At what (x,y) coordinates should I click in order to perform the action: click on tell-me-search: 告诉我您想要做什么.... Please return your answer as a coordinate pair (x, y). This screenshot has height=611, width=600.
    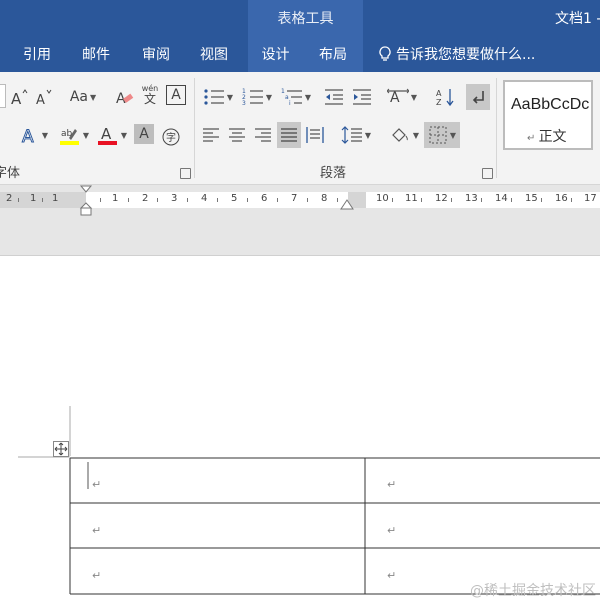
    Looking at the image, I should click on (456, 55).